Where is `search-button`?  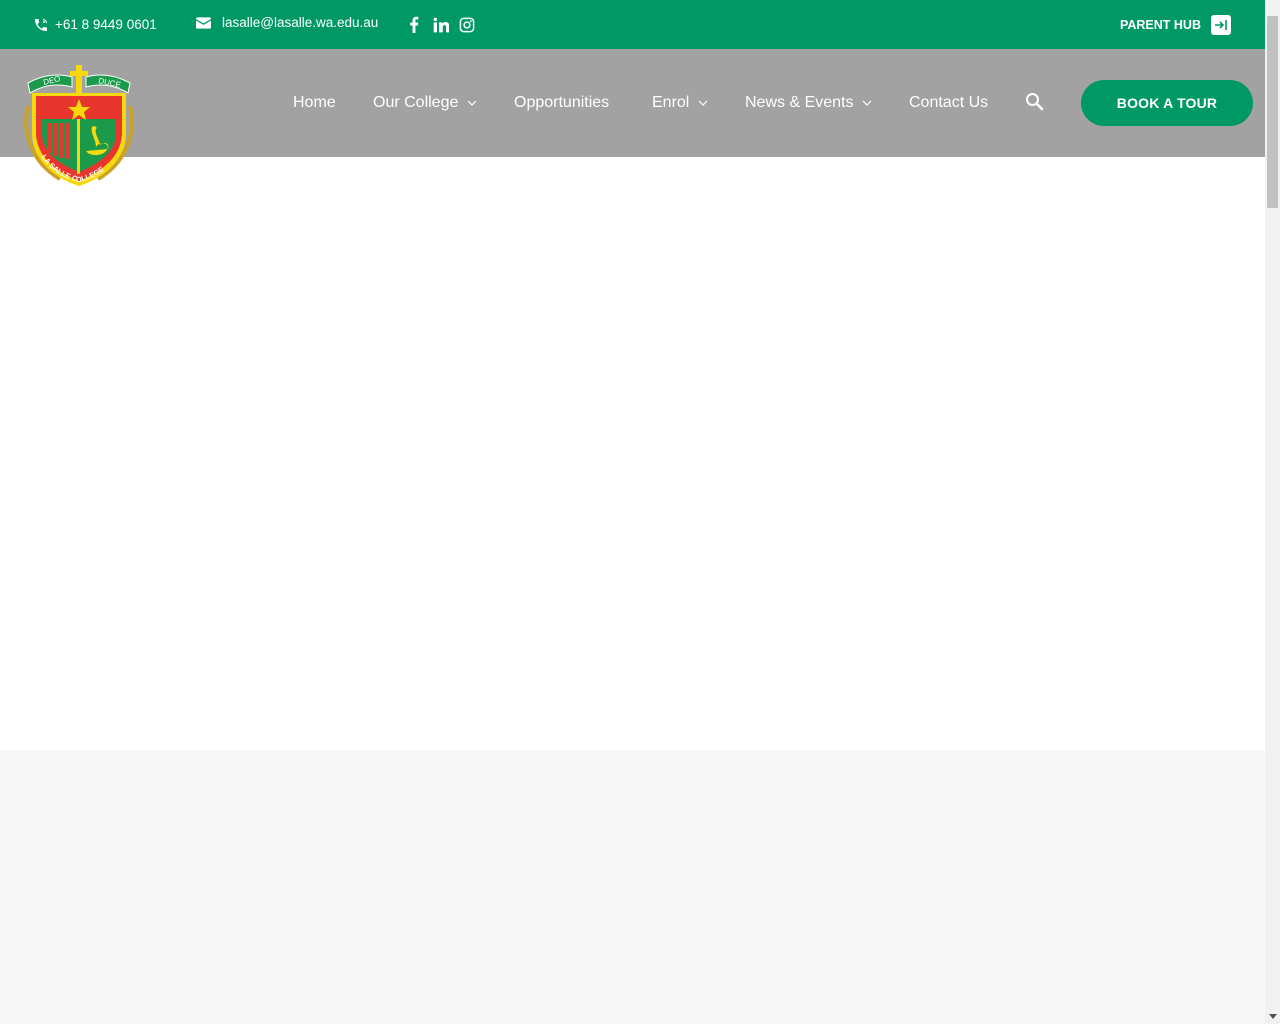
search-button is located at coordinates (1035, 102).